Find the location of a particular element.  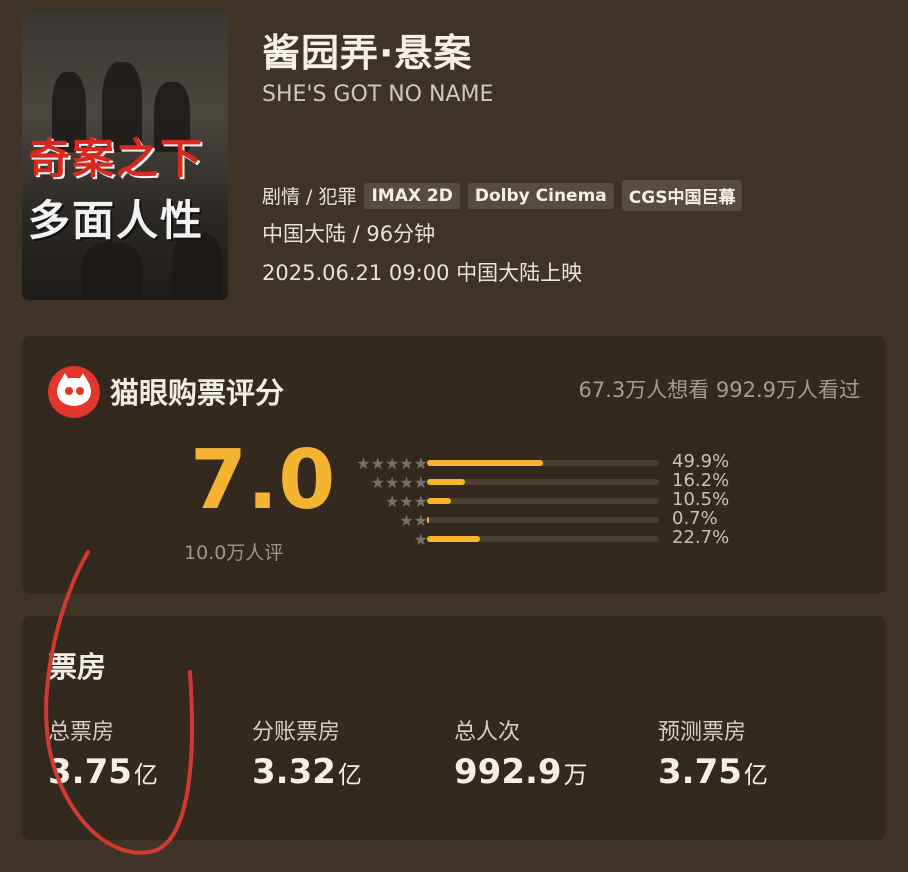

percent-4-star: 16.2% is located at coordinates (701, 480).